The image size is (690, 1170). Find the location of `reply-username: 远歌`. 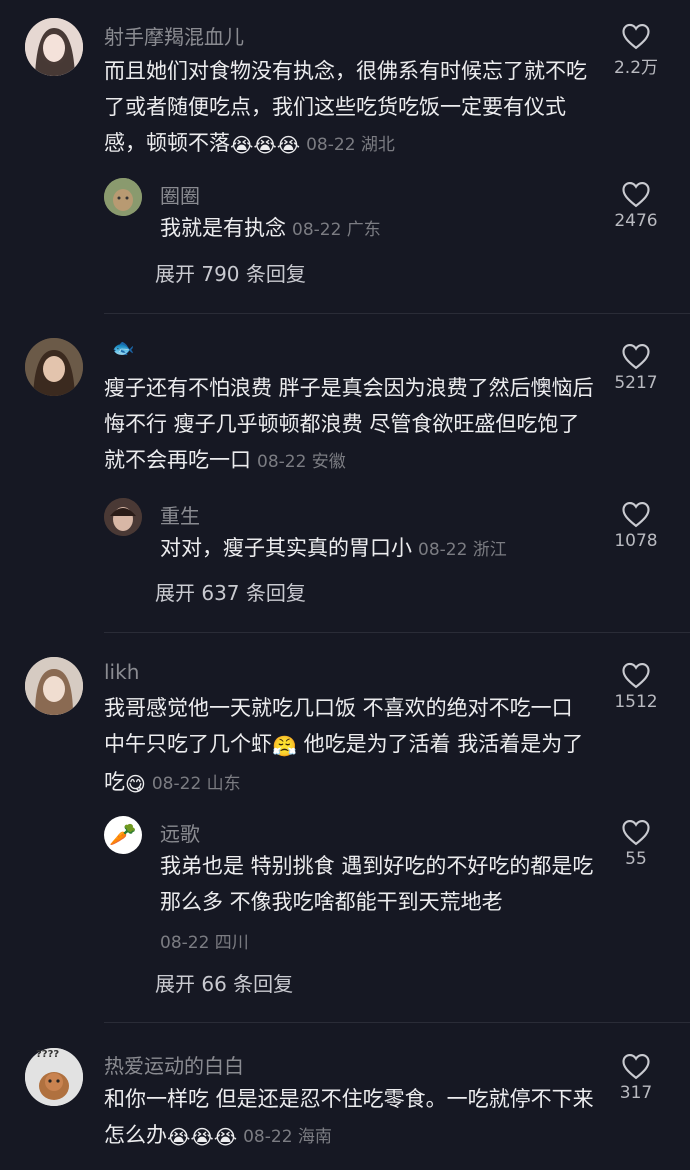

reply-username: 远歌 is located at coordinates (180, 832).